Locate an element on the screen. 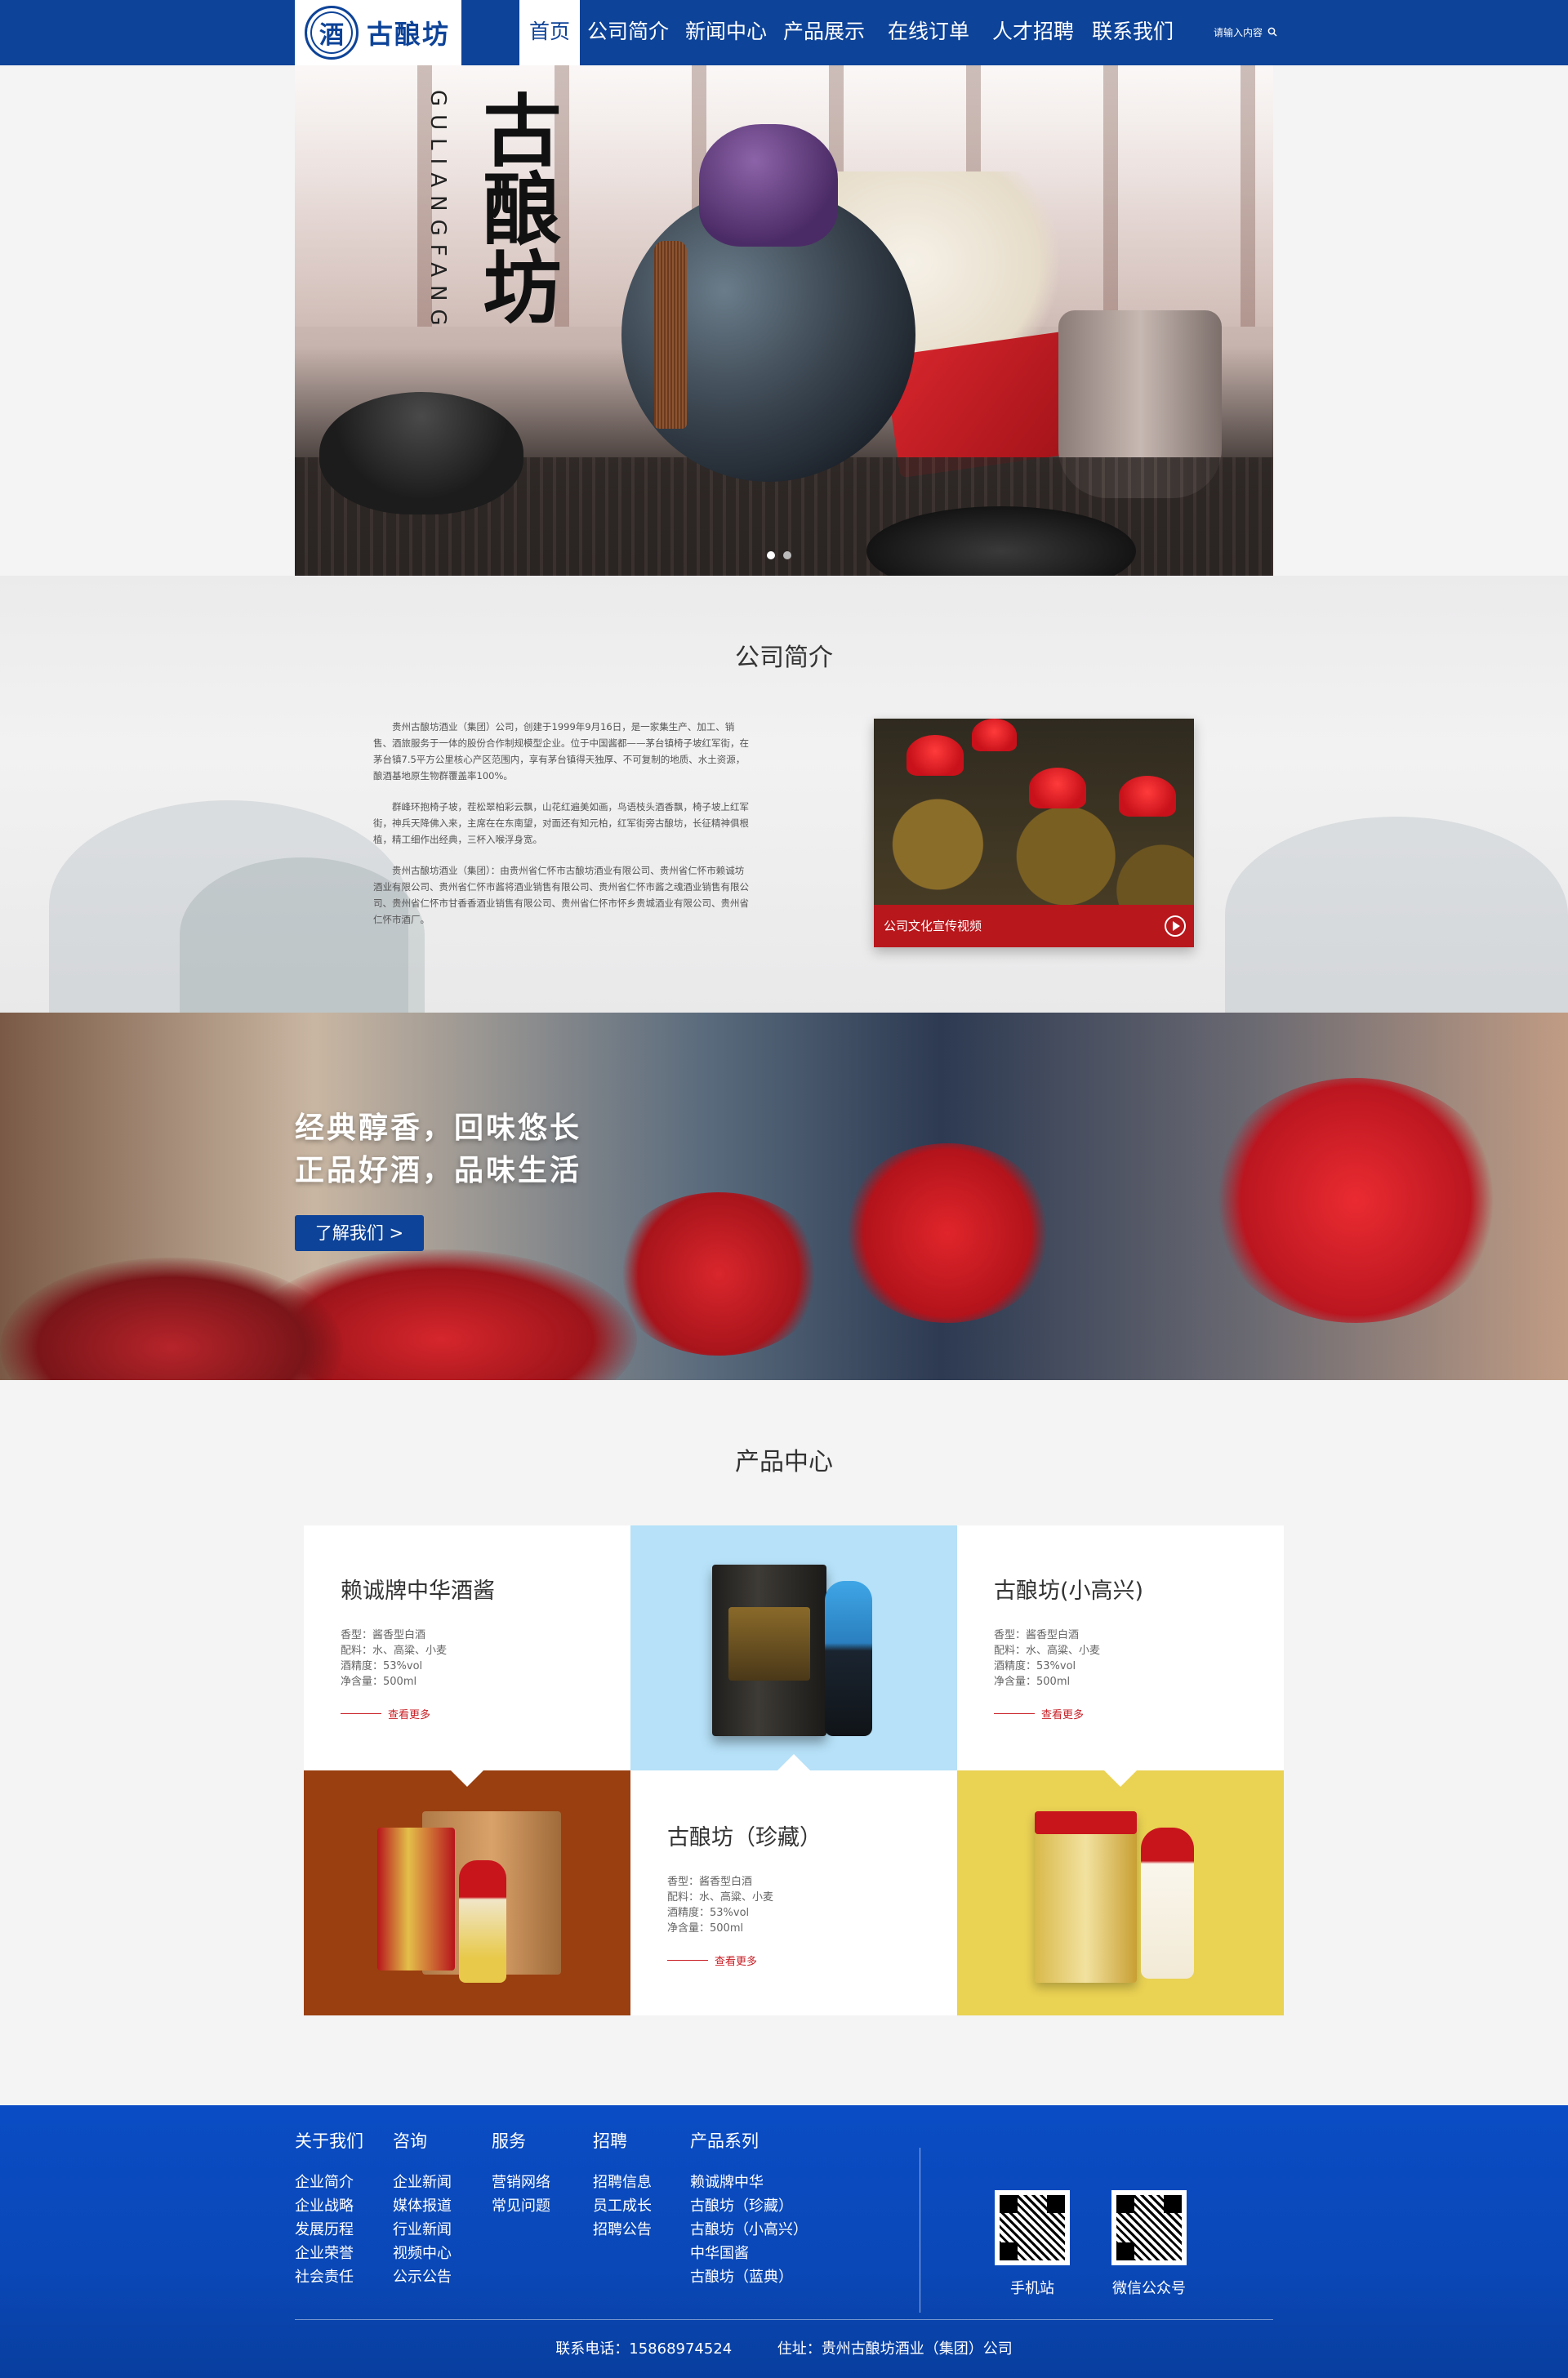 This screenshot has height=2378, width=1568. about-title: 公司简介 is located at coordinates (784, 657).